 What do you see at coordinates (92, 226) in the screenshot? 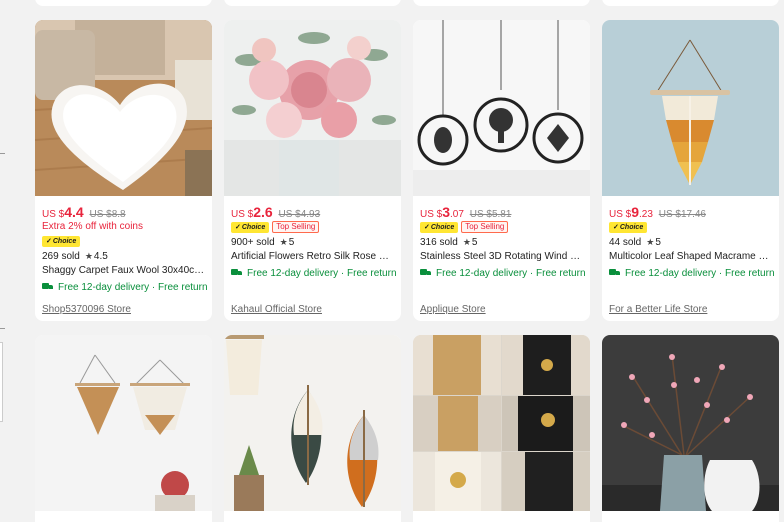
I see `coins-discount: Extra 2% off with coins` at bounding box center [92, 226].